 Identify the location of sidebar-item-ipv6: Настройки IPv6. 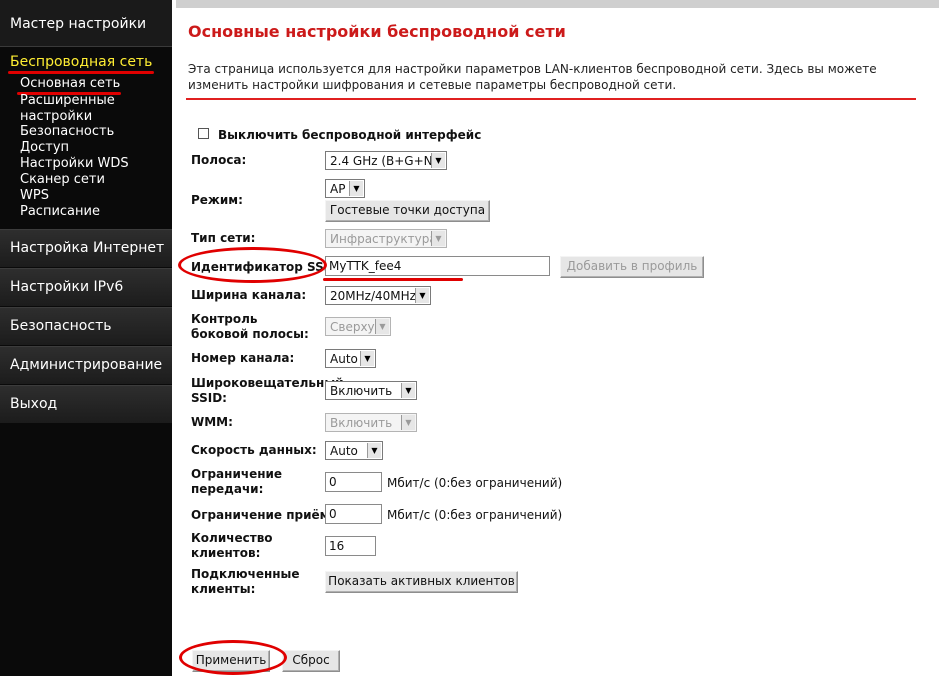
(86, 287).